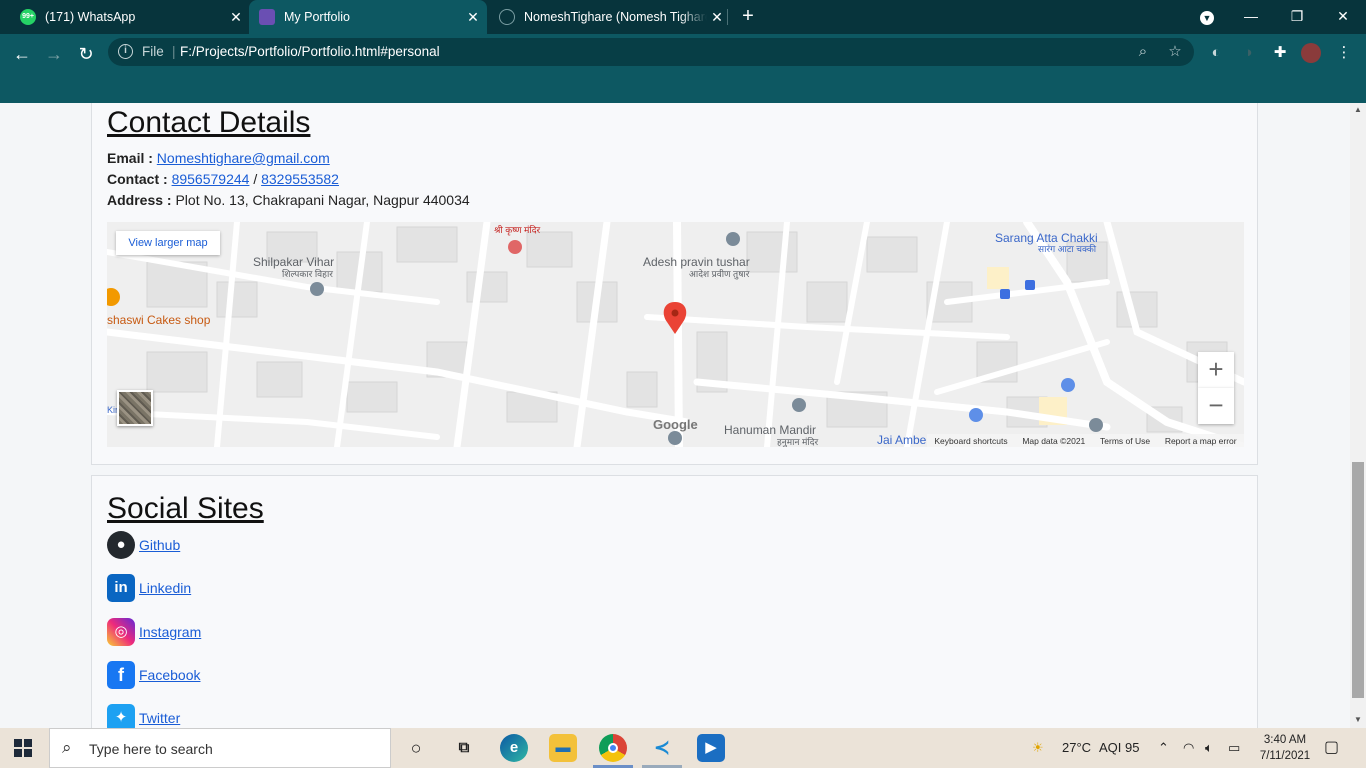 The height and width of the screenshot is (768, 1366). Describe the element at coordinates (727, 17) in the screenshot. I see `tab-divider` at that location.